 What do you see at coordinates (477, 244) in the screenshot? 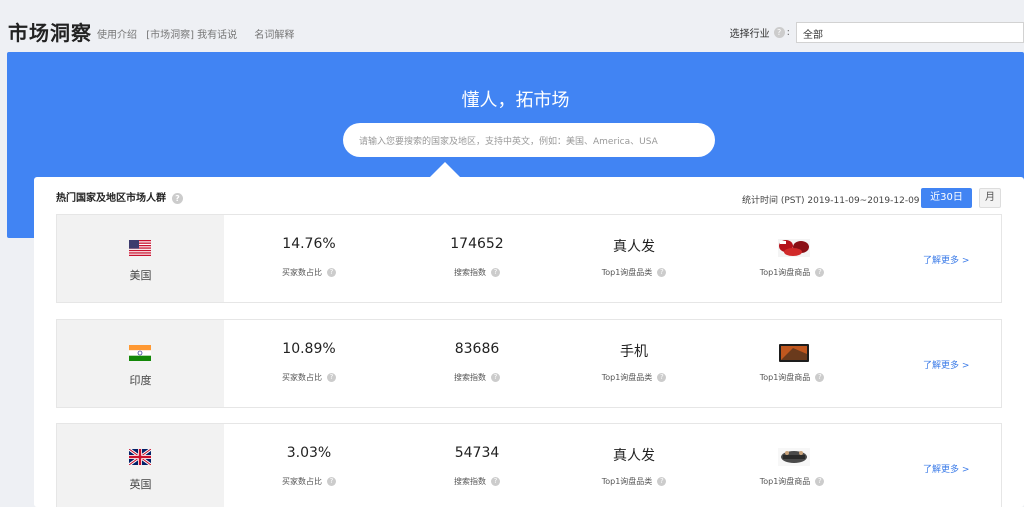
I see `search-index-value: 174652` at bounding box center [477, 244].